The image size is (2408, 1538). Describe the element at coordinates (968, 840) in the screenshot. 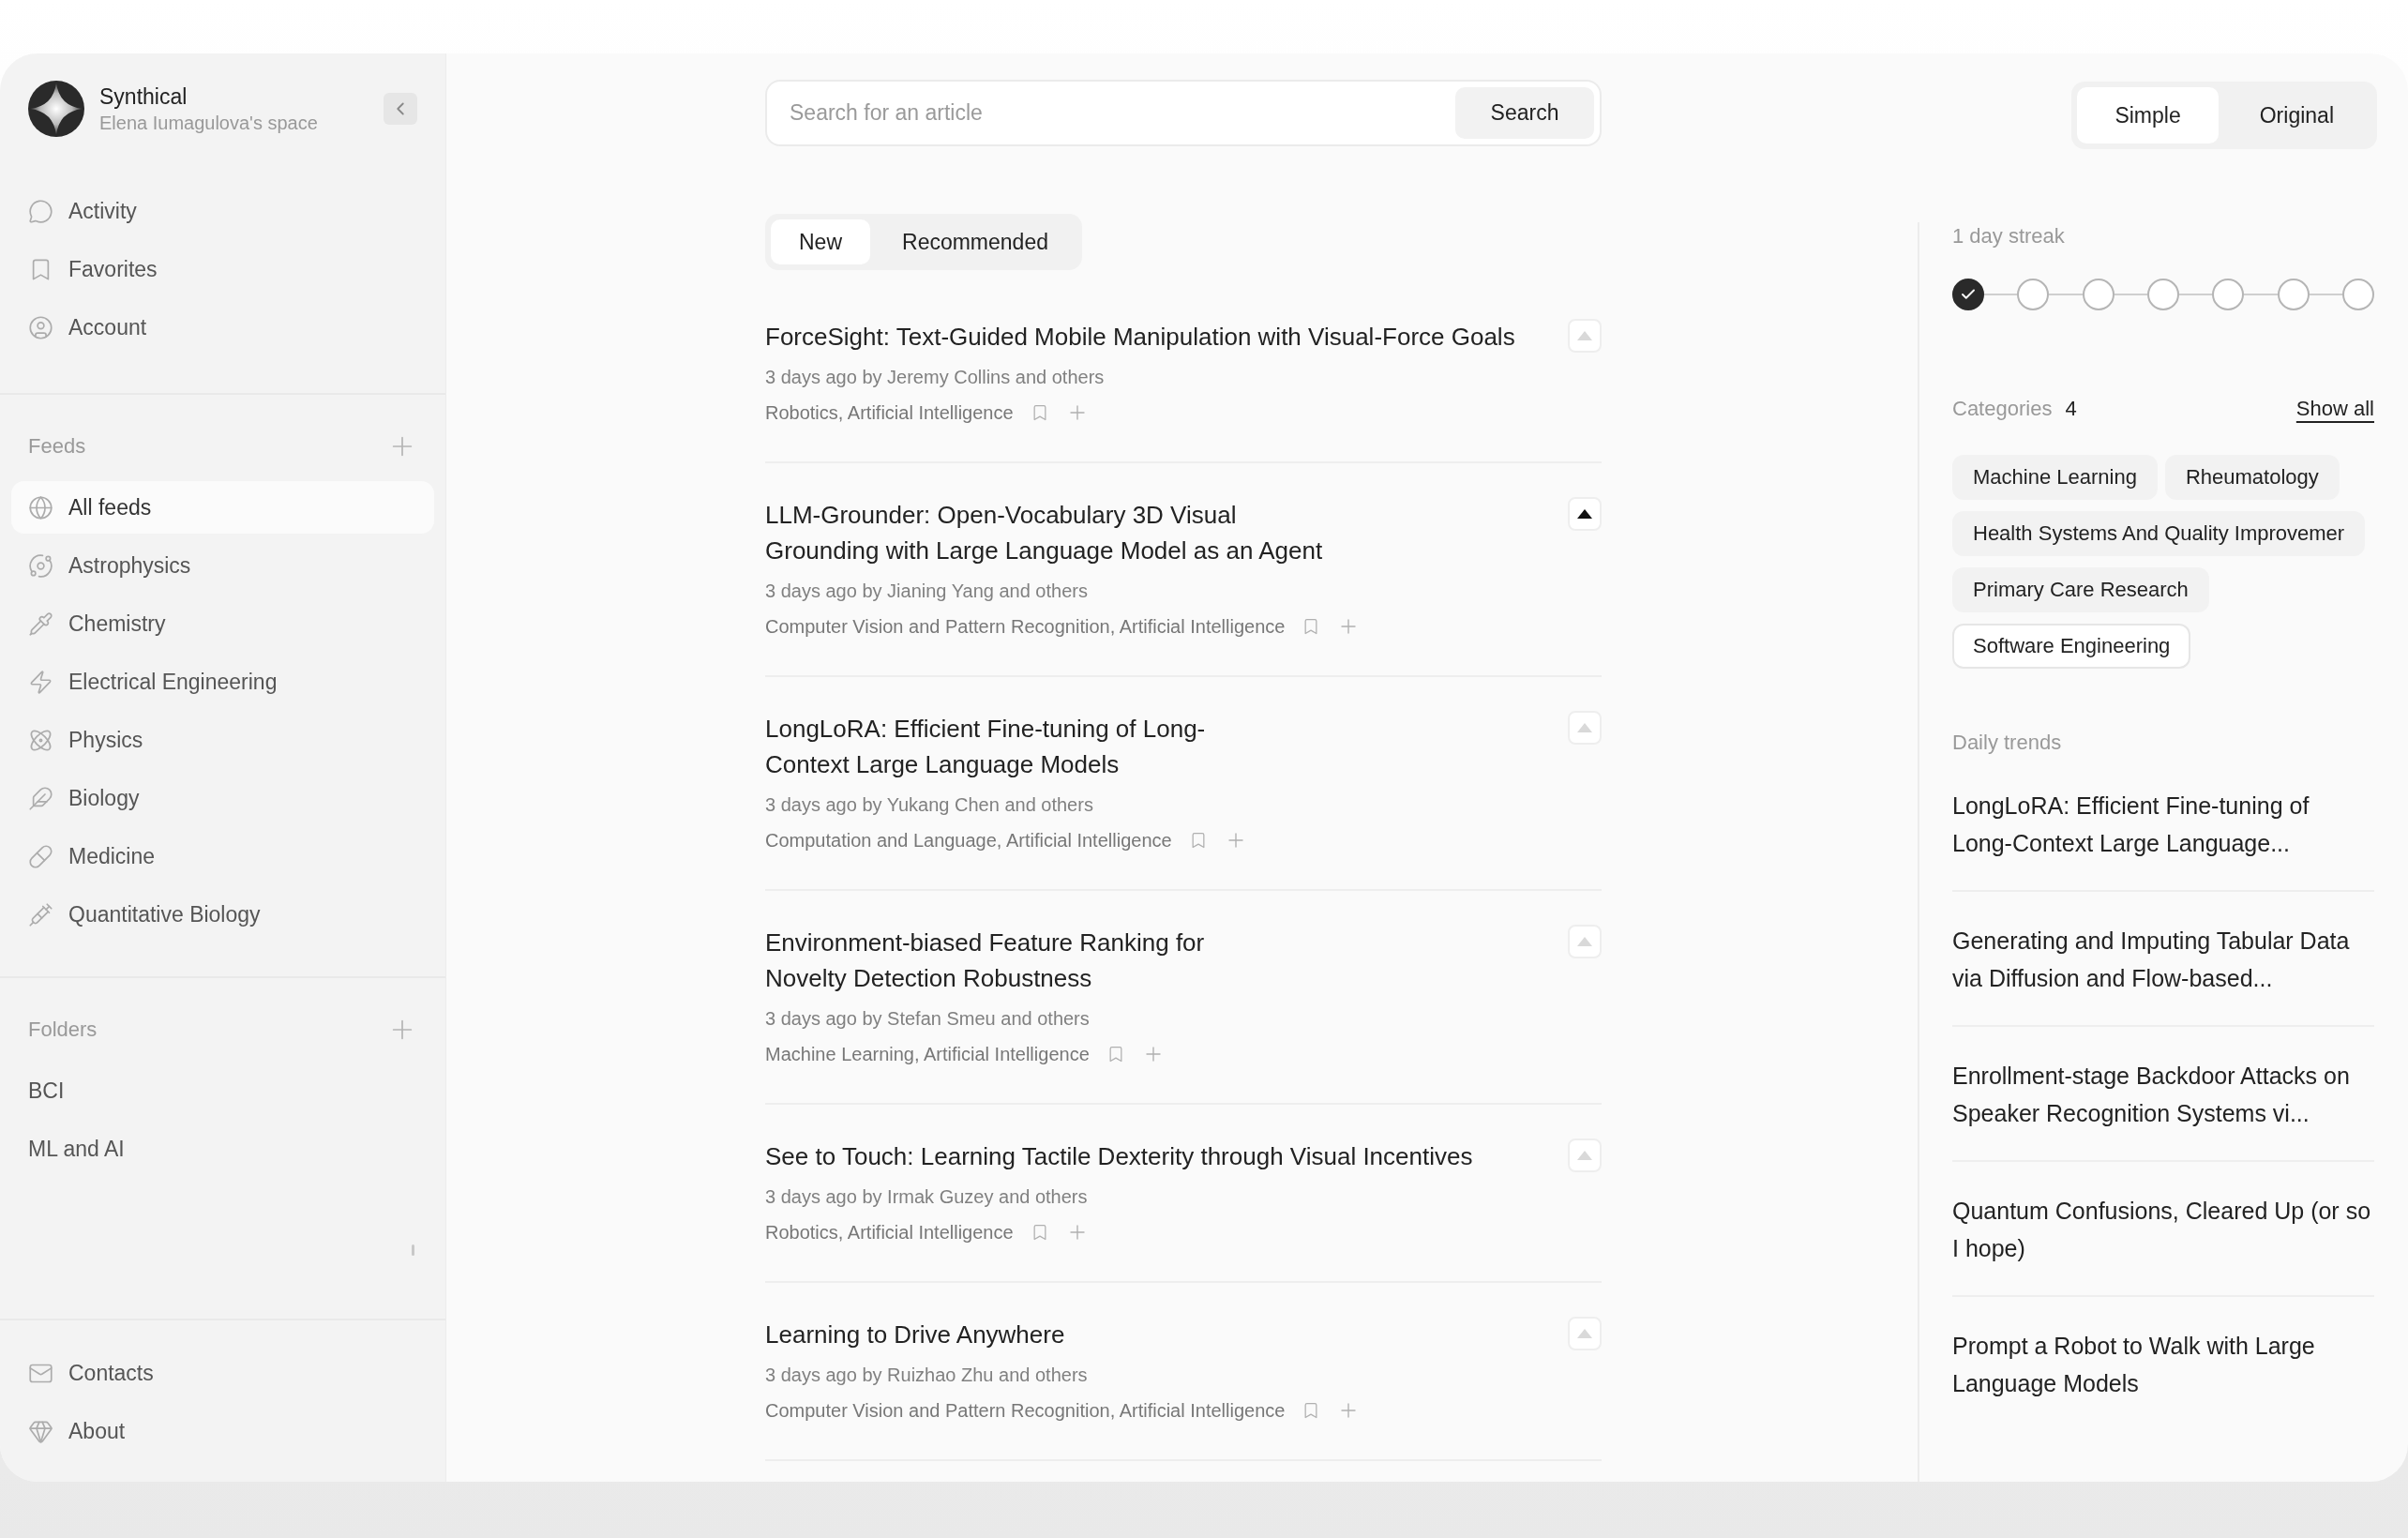

I see `article-categories: Computation and Language, Artificial Intelligence` at that location.